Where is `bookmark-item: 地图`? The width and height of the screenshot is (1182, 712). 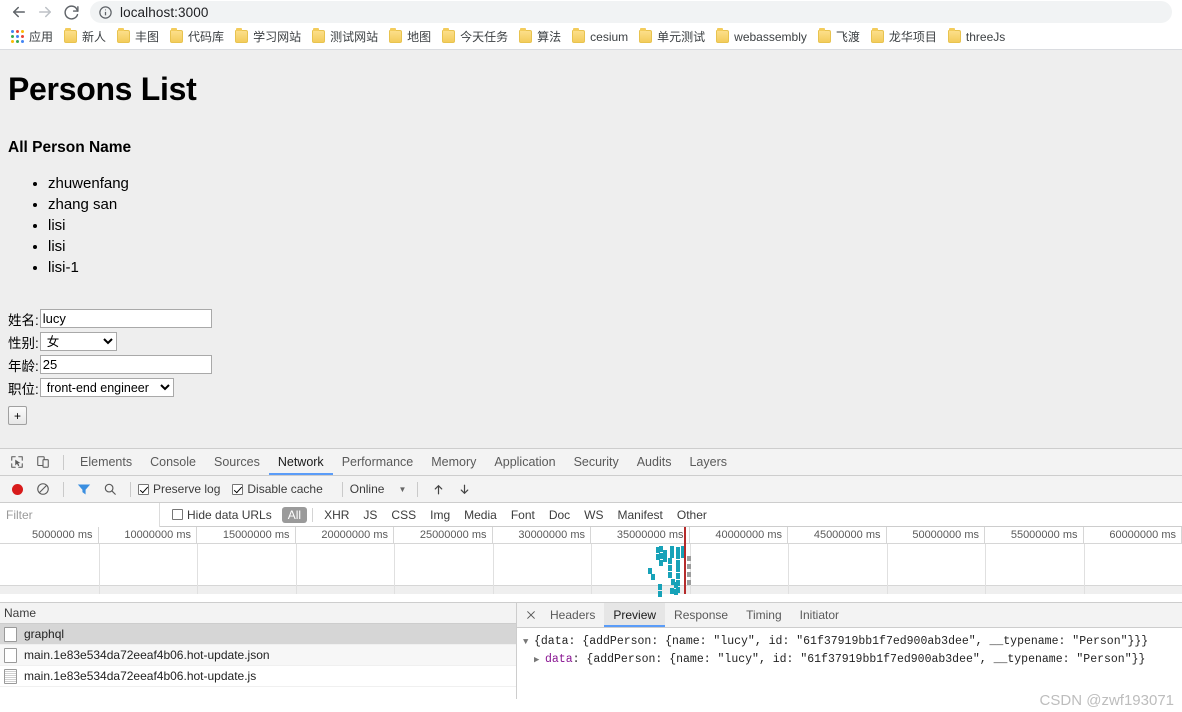
bookmark-item: 地图 is located at coordinates (410, 37).